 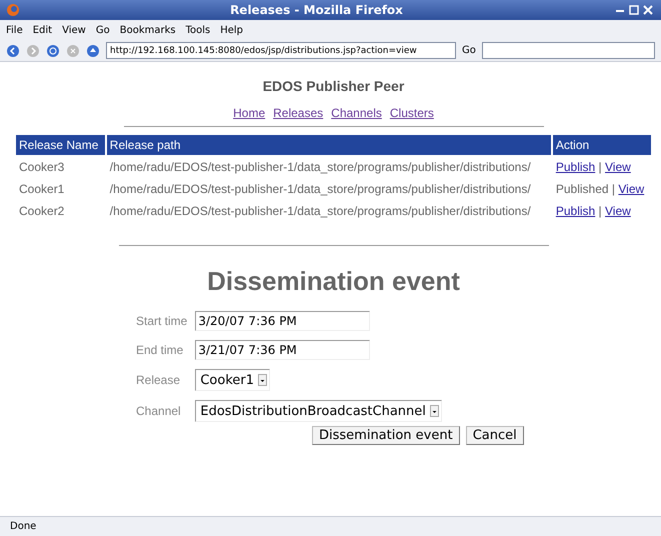 What do you see at coordinates (601, 145) in the screenshot?
I see `column-header: Action` at bounding box center [601, 145].